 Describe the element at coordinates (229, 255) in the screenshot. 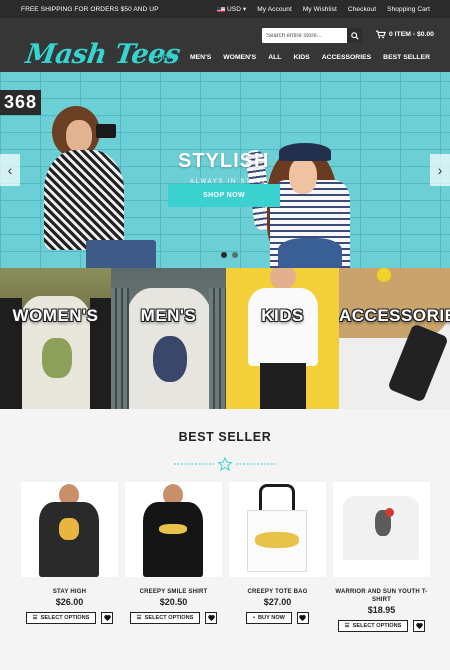

I see `slider-dots` at that location.